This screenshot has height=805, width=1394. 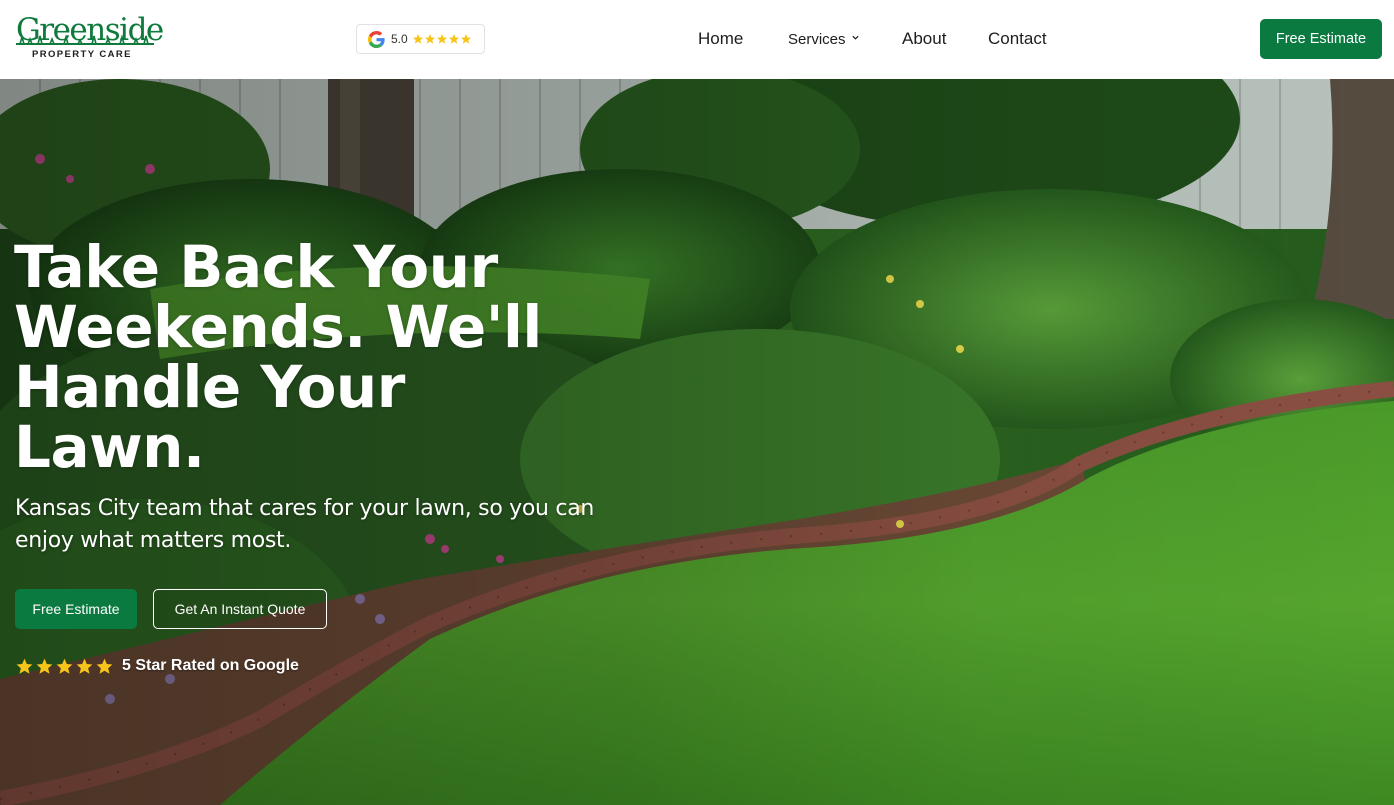 I want to click on rating-stars, so click(x=65, y=666).